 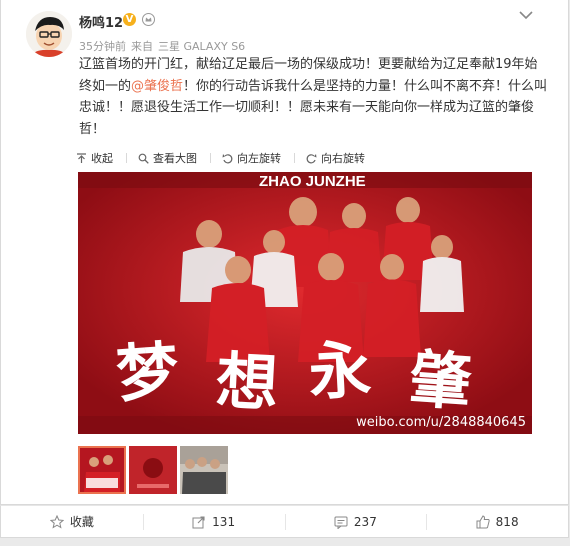 I want to click on post-time: 35分钟前, so click(x=102, y=46).